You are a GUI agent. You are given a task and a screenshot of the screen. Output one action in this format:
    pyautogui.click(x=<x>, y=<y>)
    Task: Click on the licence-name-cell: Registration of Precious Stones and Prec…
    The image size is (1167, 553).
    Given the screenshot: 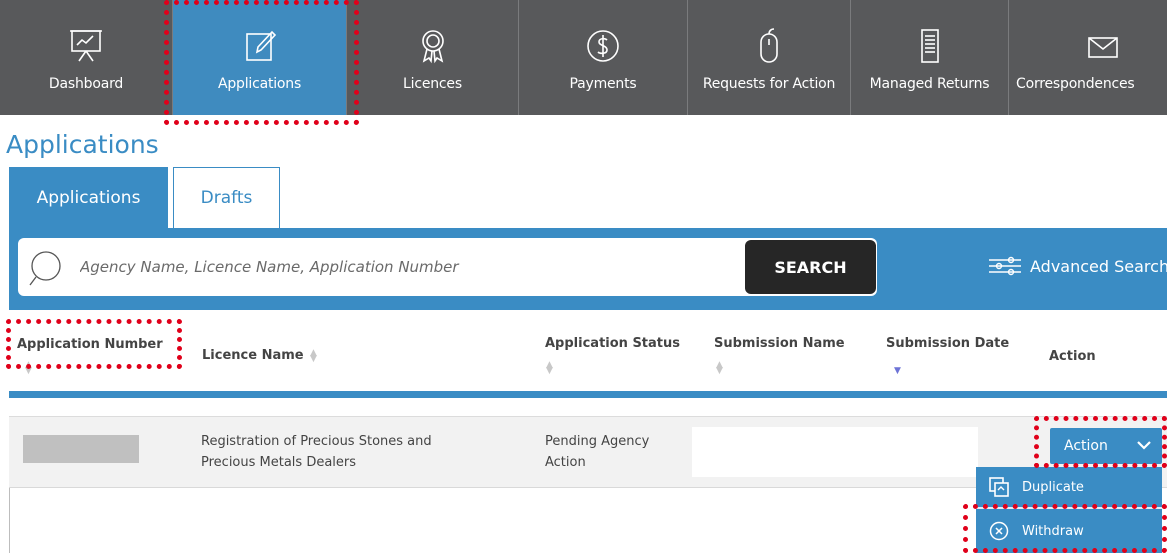 What is the action you would take?
    pyautogui.click(x=316, y=452)
    